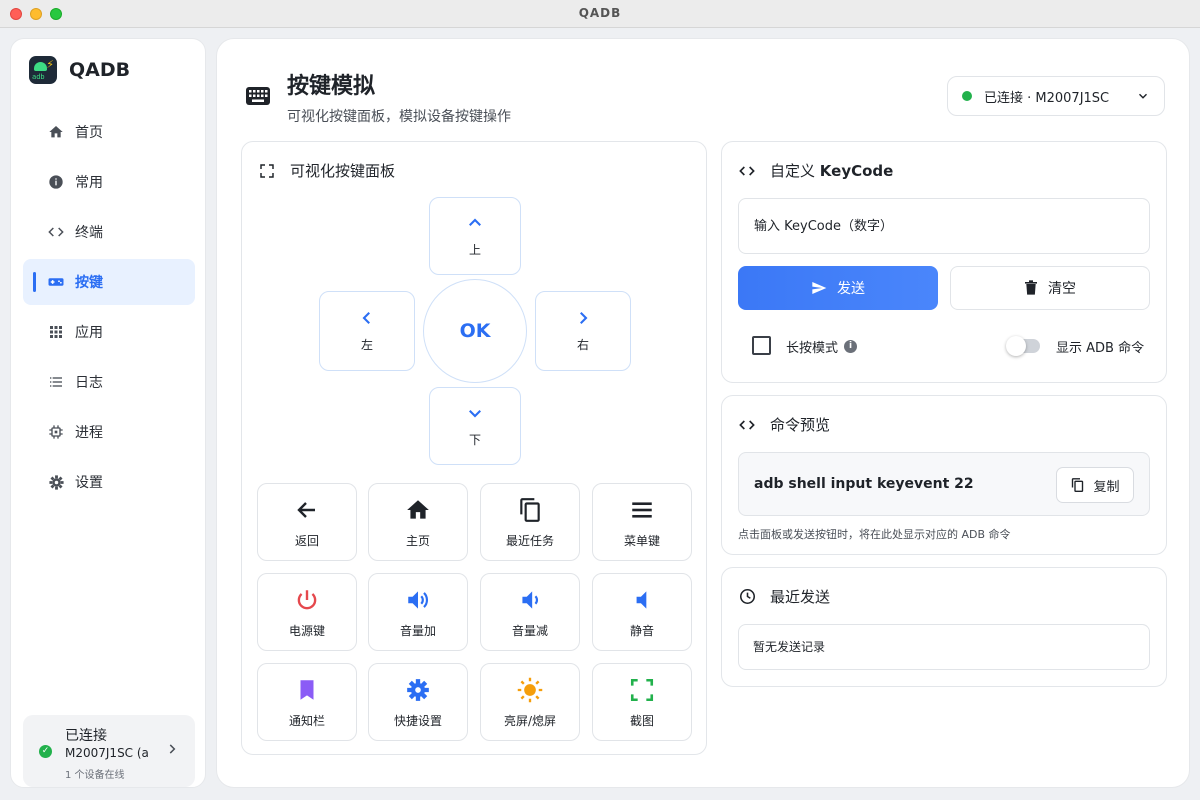 This screenshot has width=1200, height=800. Describe the element at coordinates (109, 382) in the screenshot. I see `sidebar-item-logs: 日志` at that location.